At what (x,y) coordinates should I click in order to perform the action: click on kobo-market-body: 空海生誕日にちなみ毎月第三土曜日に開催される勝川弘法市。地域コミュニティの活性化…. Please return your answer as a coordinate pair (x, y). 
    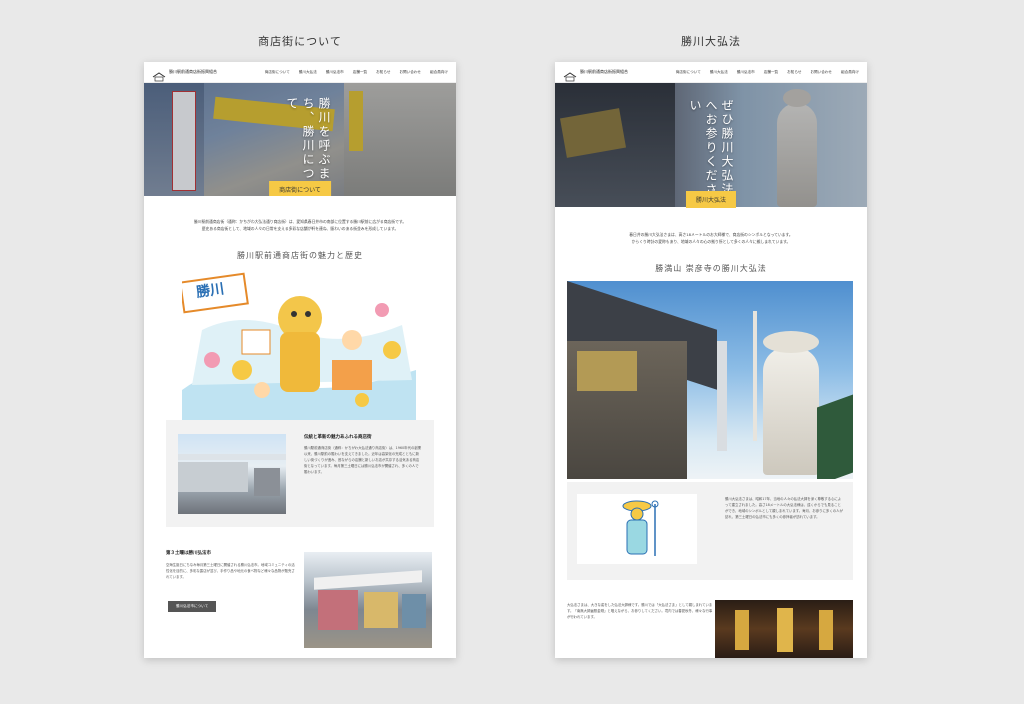
    Looking at the image, I should click on (230, 571).